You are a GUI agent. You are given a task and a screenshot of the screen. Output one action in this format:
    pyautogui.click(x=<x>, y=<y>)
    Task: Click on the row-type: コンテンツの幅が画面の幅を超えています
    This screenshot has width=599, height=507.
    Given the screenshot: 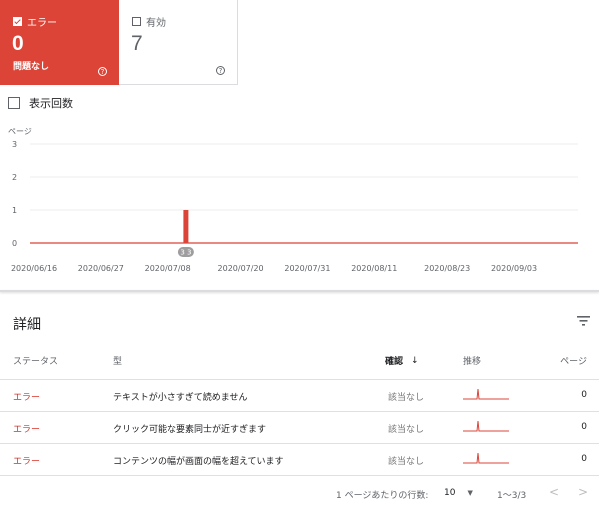 What is the action you would take?
    pyautogui.click(x=198, y=462)
    